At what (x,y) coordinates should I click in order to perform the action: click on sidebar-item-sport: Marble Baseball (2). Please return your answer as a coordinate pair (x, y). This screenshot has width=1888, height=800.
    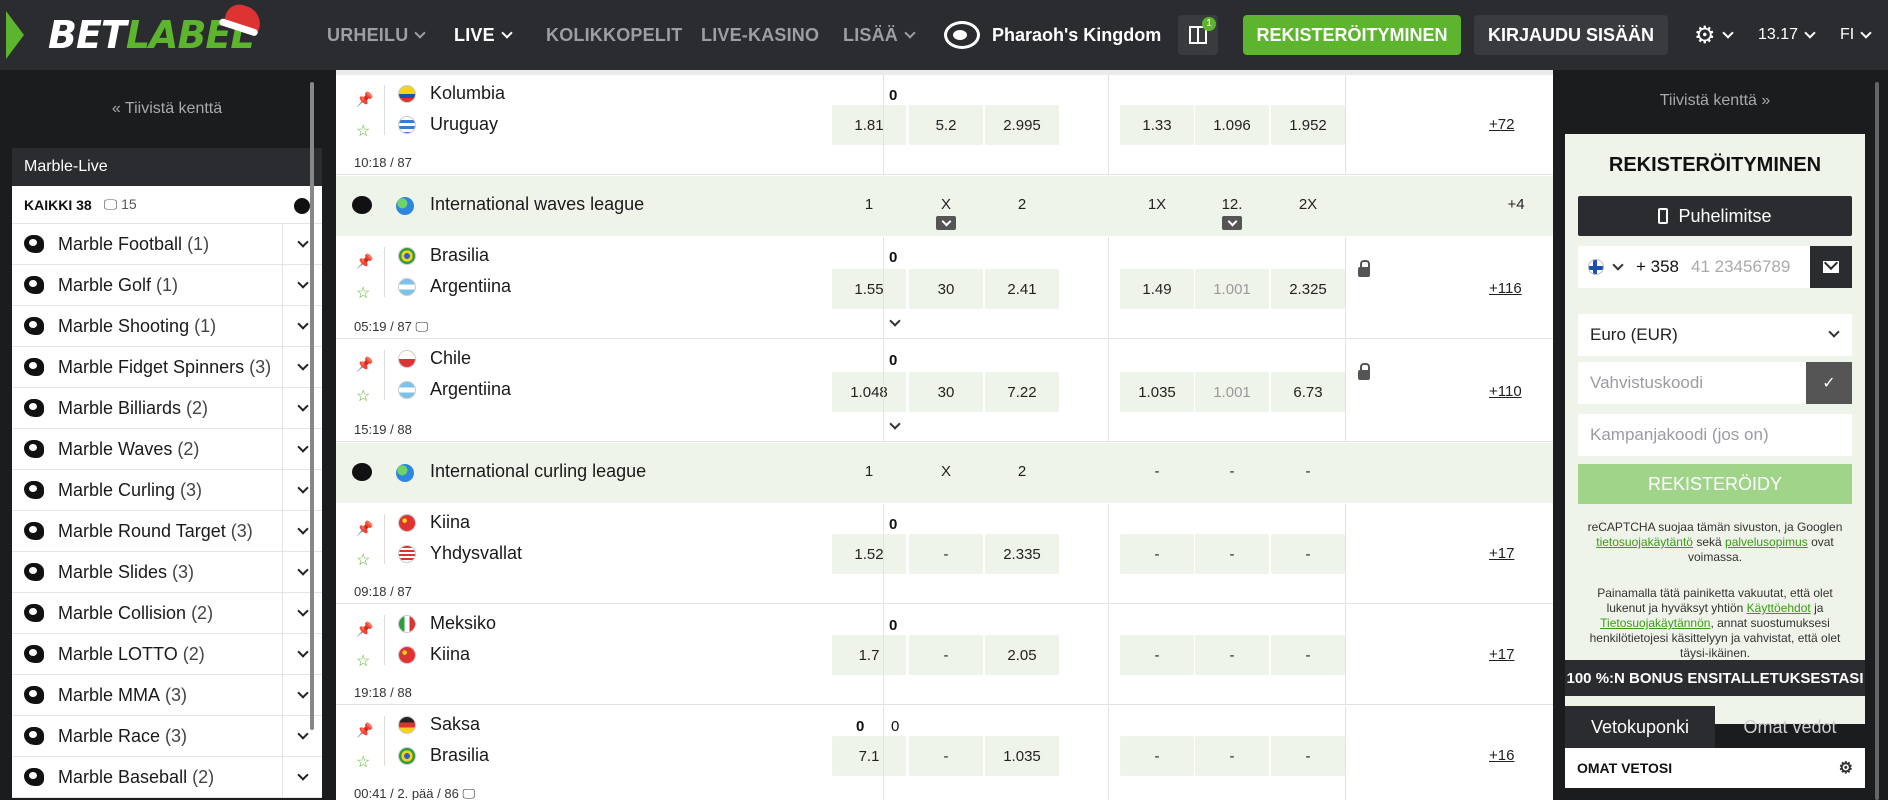
    Looking at the image, I should click on (167, 777).